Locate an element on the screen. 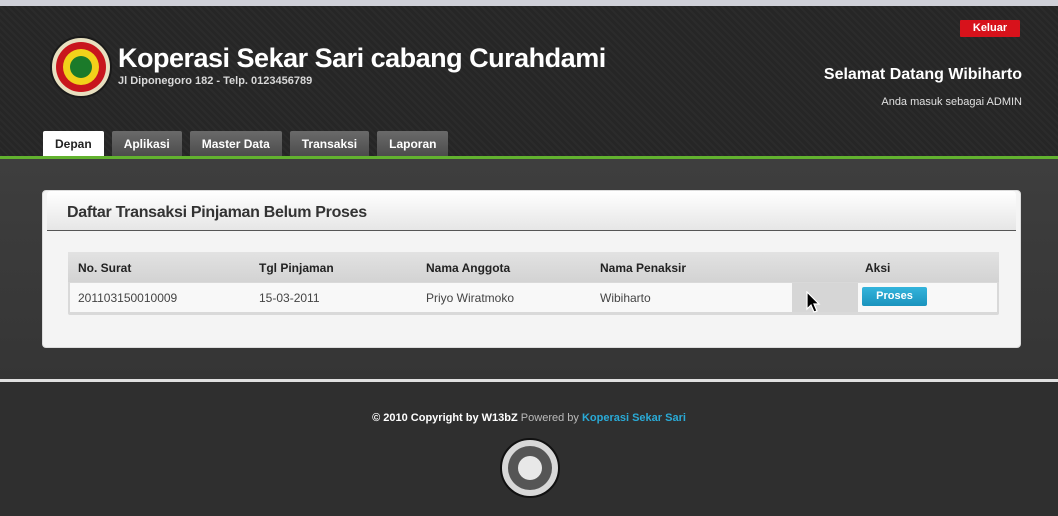  col-tgl-pinjaman: Tgl Pinjaman is located at coordinates (296, 268).